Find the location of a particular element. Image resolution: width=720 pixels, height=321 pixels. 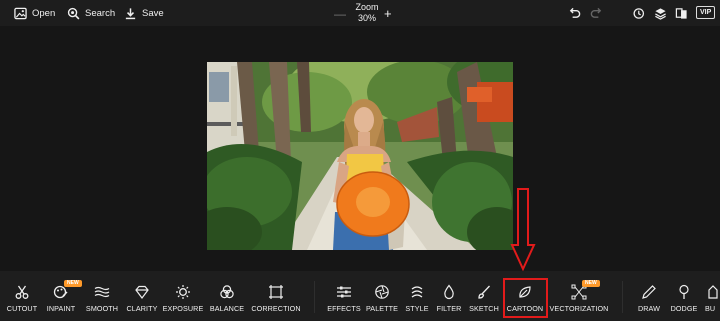

tool-correction: CORRECTION is located at coordinates (276, 300).